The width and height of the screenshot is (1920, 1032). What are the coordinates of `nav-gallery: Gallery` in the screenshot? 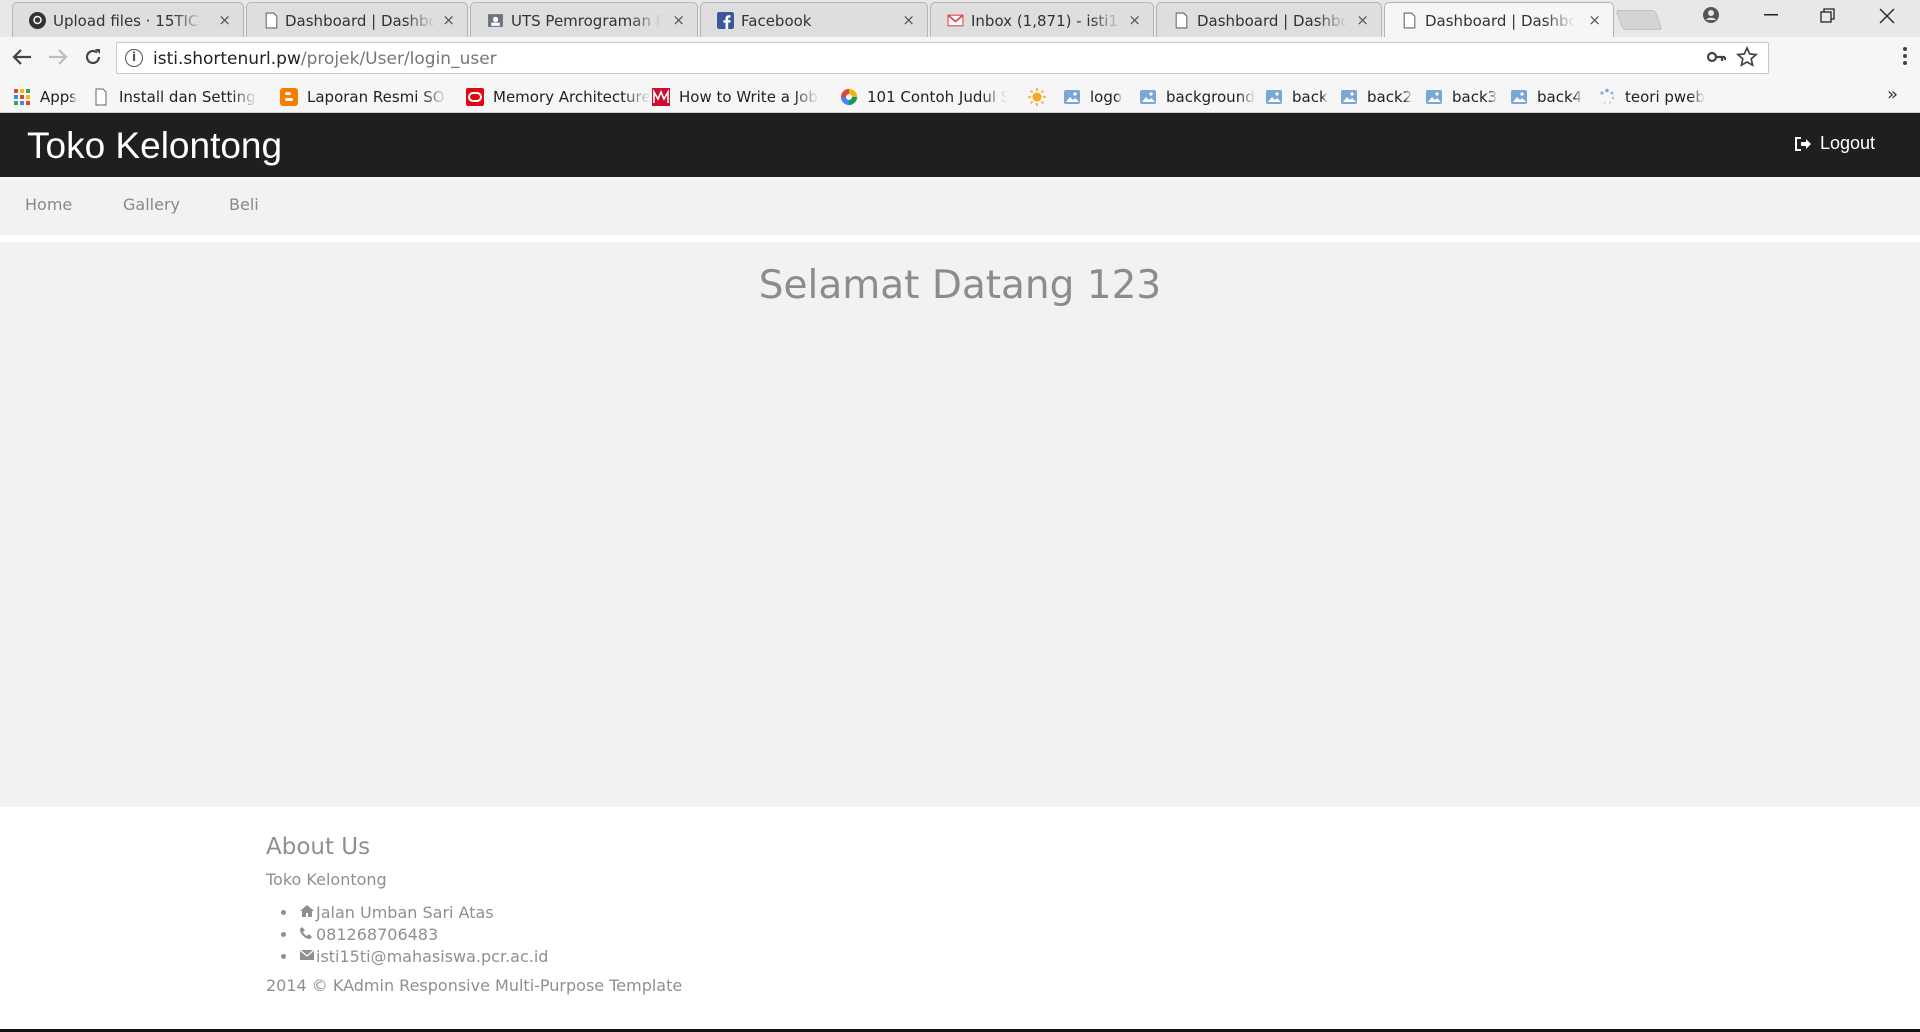 It's located at (151, 204).